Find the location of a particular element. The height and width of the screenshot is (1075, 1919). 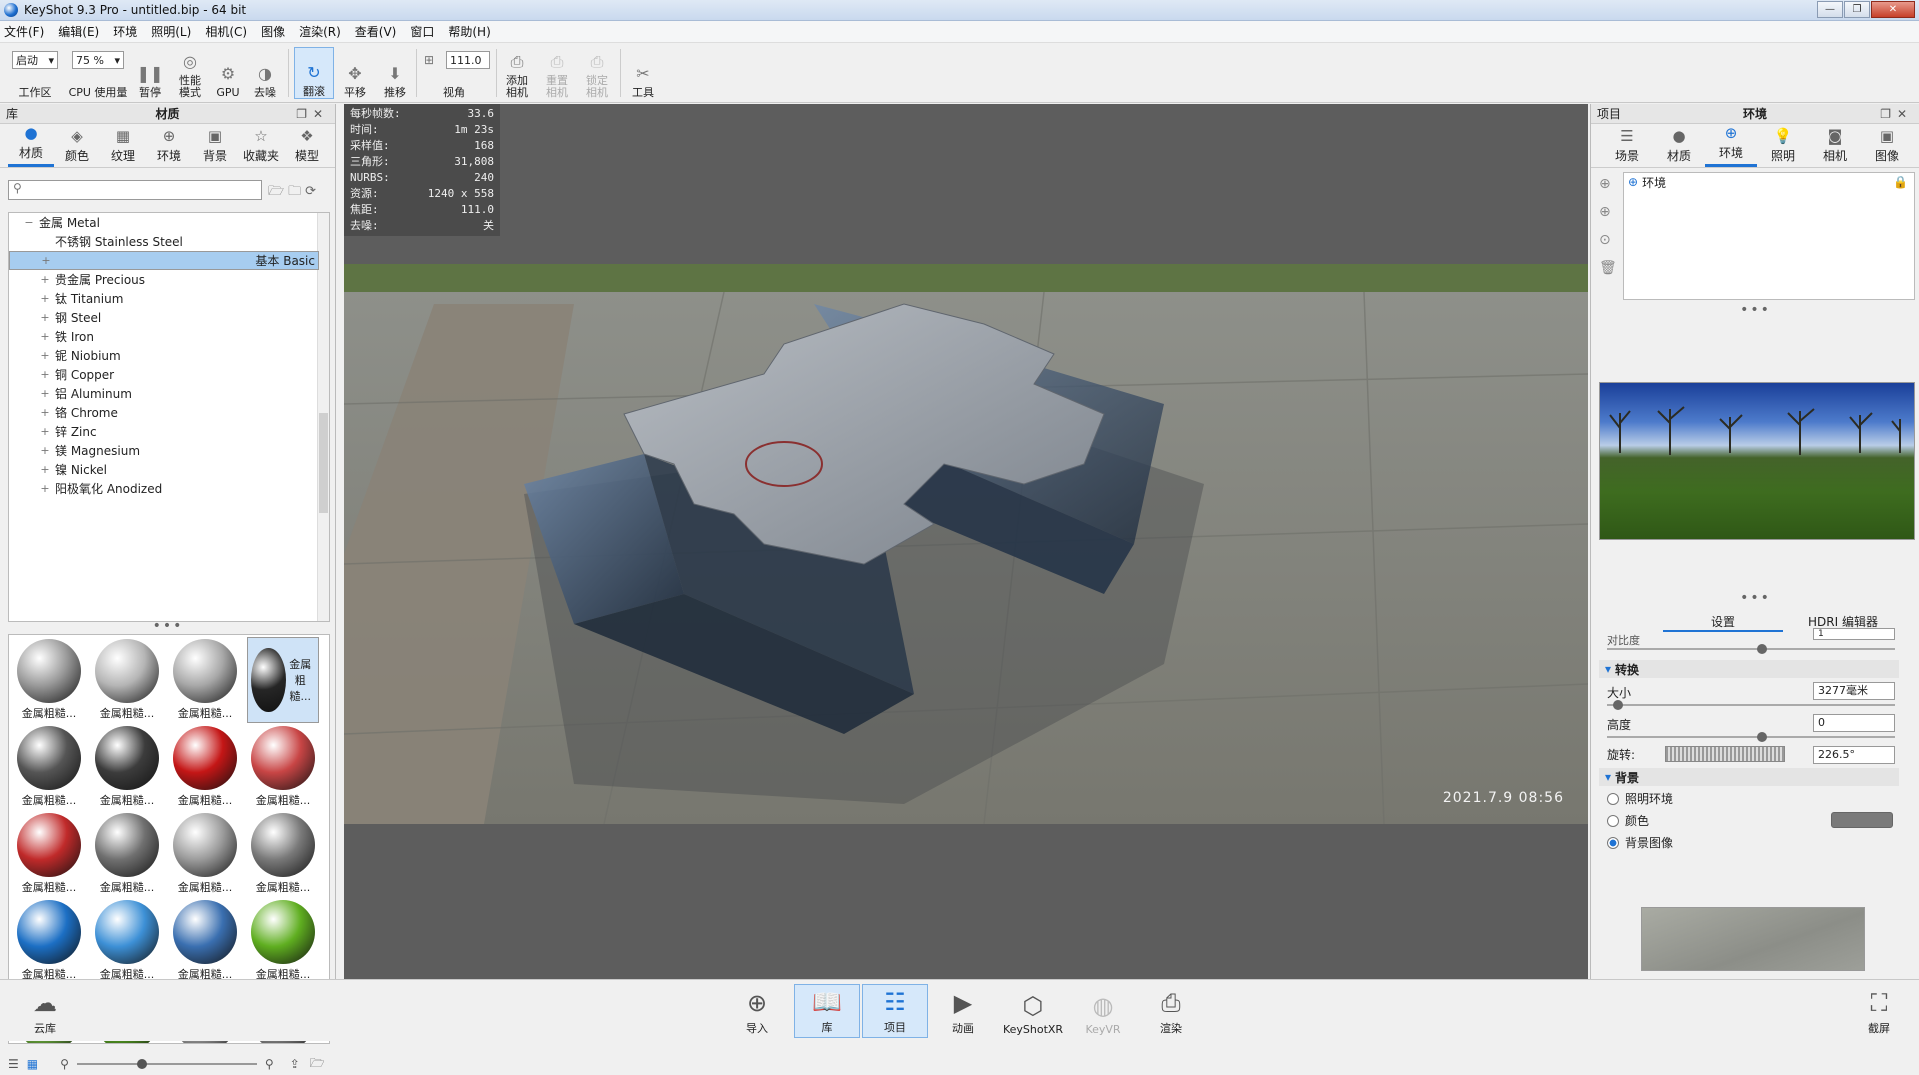

tree-item: + 铜 Copper is located at coordinates (169, 374).